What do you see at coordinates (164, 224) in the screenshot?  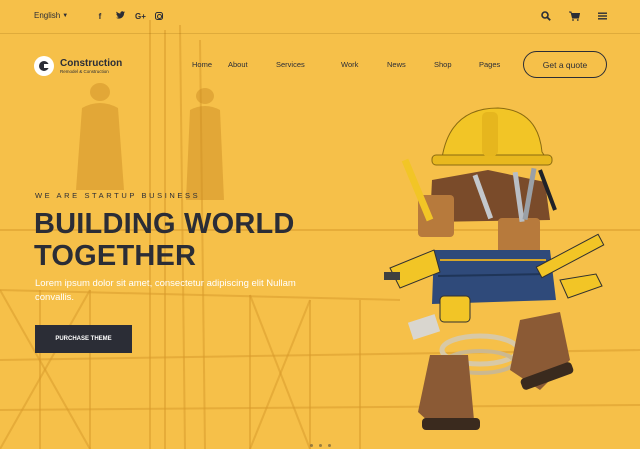 I see `hero-headline-line-1: BUILDING WORLD` at bounding box center [164, 224].